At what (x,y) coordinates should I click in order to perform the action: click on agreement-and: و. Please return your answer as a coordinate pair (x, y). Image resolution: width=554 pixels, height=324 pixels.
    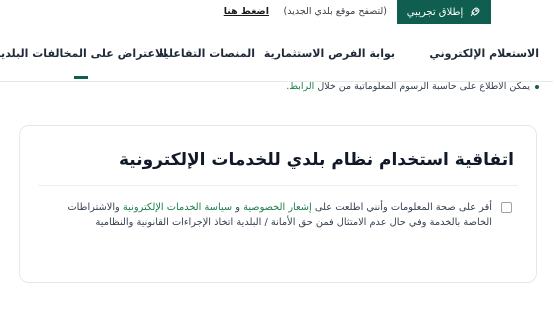
    Looking at the image, I should click on (238, 207).